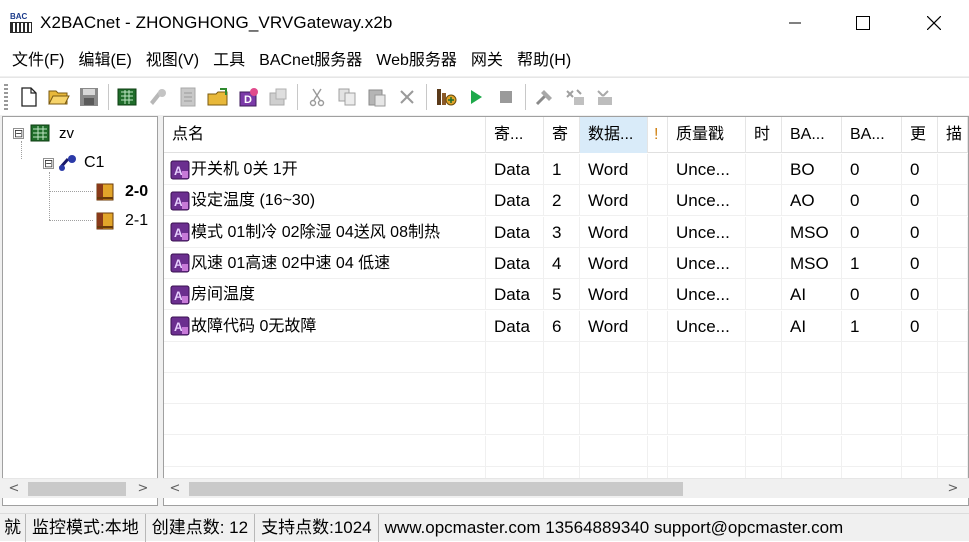 This screenshot has height=542, width=969. What do you see at coordinates (566, 295) in the screenshot?
I see `table-row: A 房间温度 Data 5 Word Unce... AI 0 0` at bounding box center [566, 295].